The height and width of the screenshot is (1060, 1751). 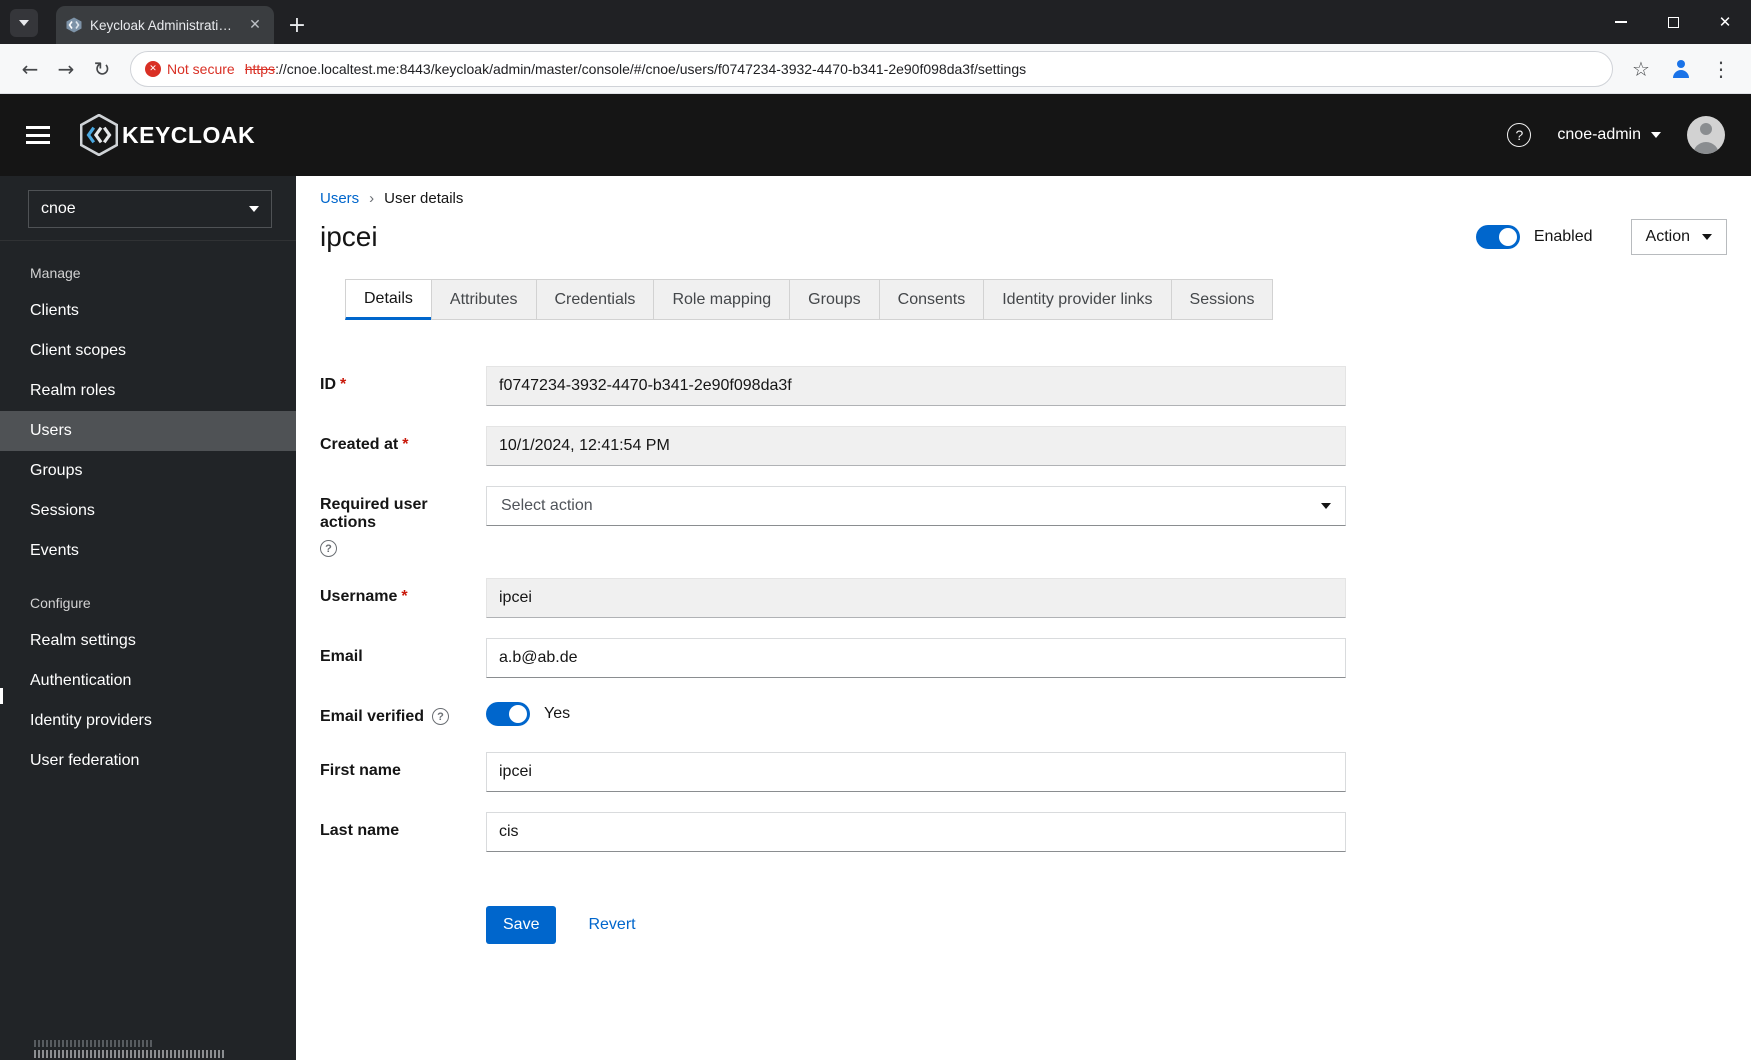 What do you see at coordinates (611, 925) in the screenshot?
I see `revert-button: Revert` at bounding box center [611, 925].